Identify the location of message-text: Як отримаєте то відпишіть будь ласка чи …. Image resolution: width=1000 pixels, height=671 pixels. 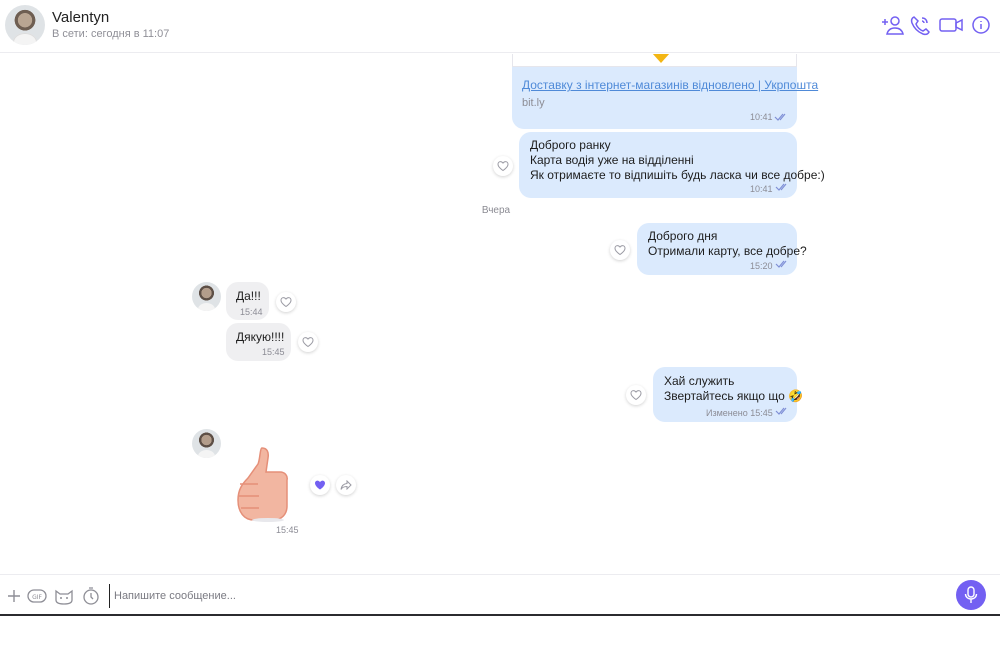
(677, 175).